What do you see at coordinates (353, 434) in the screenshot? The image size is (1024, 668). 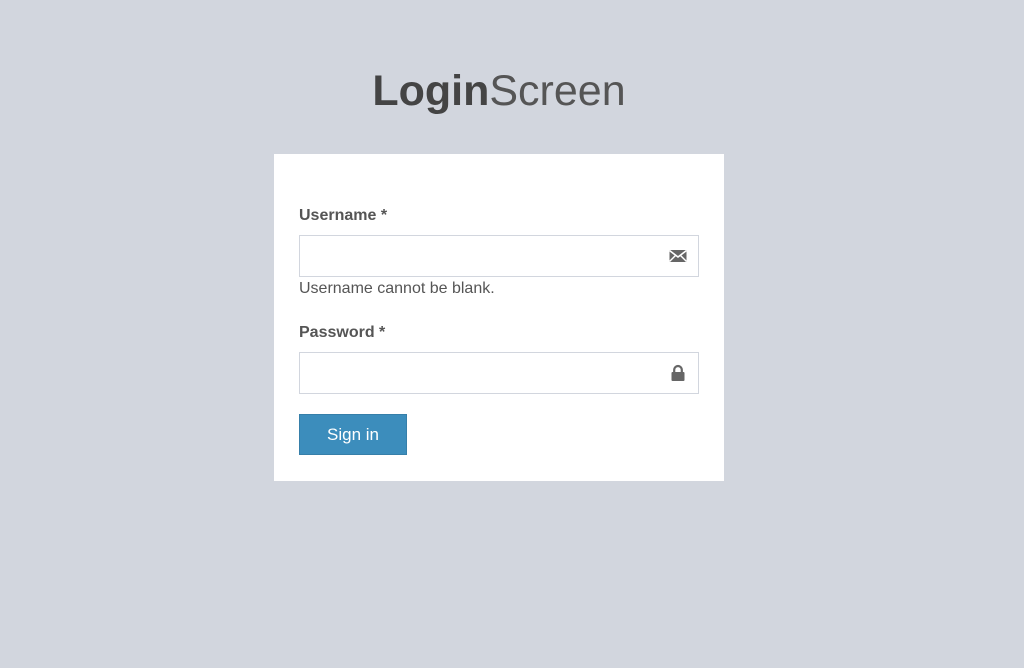 I see `sign-in-button: Sign in` at bounding box center [353, 434].